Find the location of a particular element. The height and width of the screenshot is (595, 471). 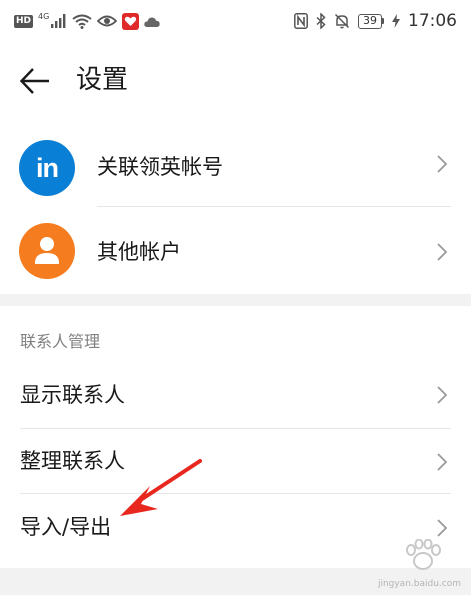

status-time: 17:06 is located at coordinates (432, 21).